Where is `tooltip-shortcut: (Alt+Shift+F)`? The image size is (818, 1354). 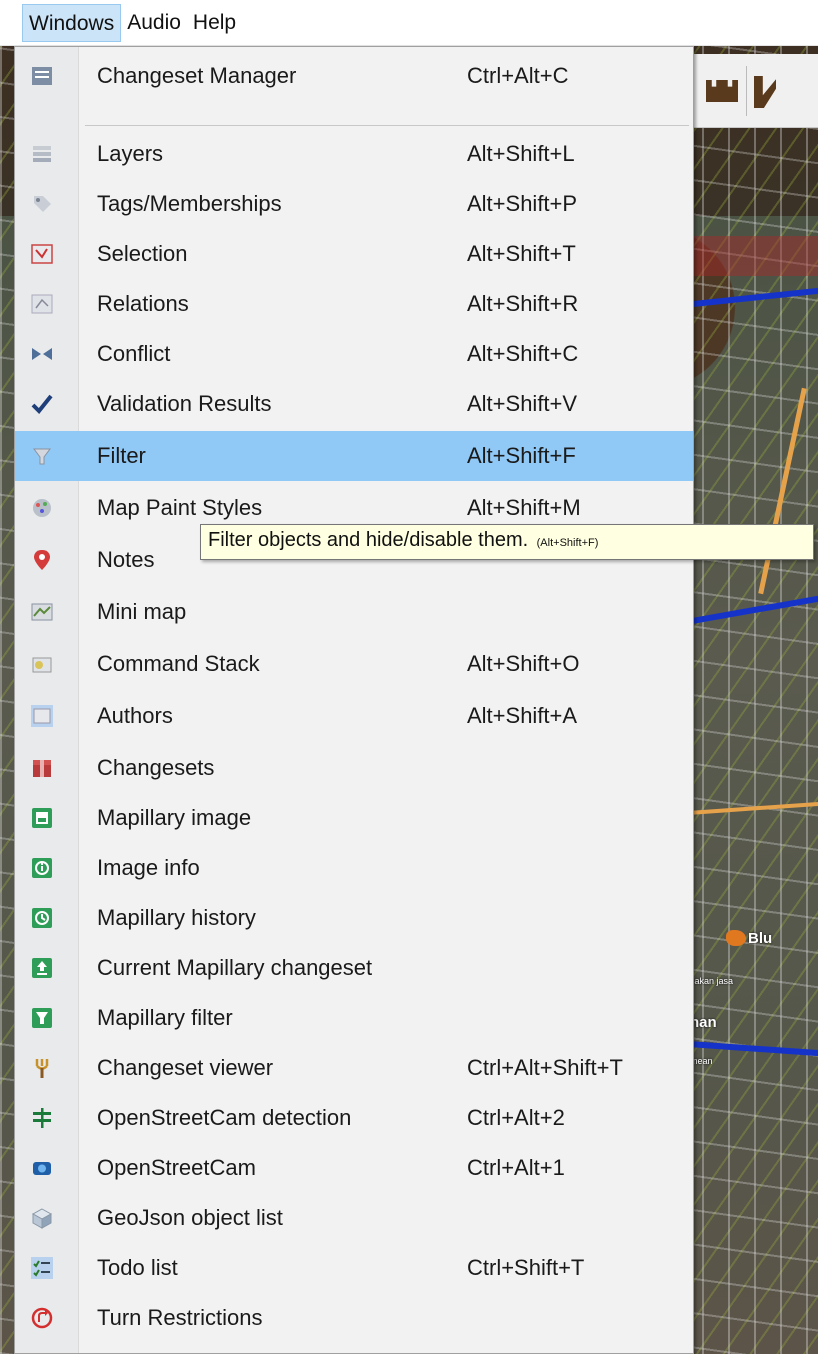 tooltip-shortcut: (Alt+Shift+F) is located at coordinates (567, 543).